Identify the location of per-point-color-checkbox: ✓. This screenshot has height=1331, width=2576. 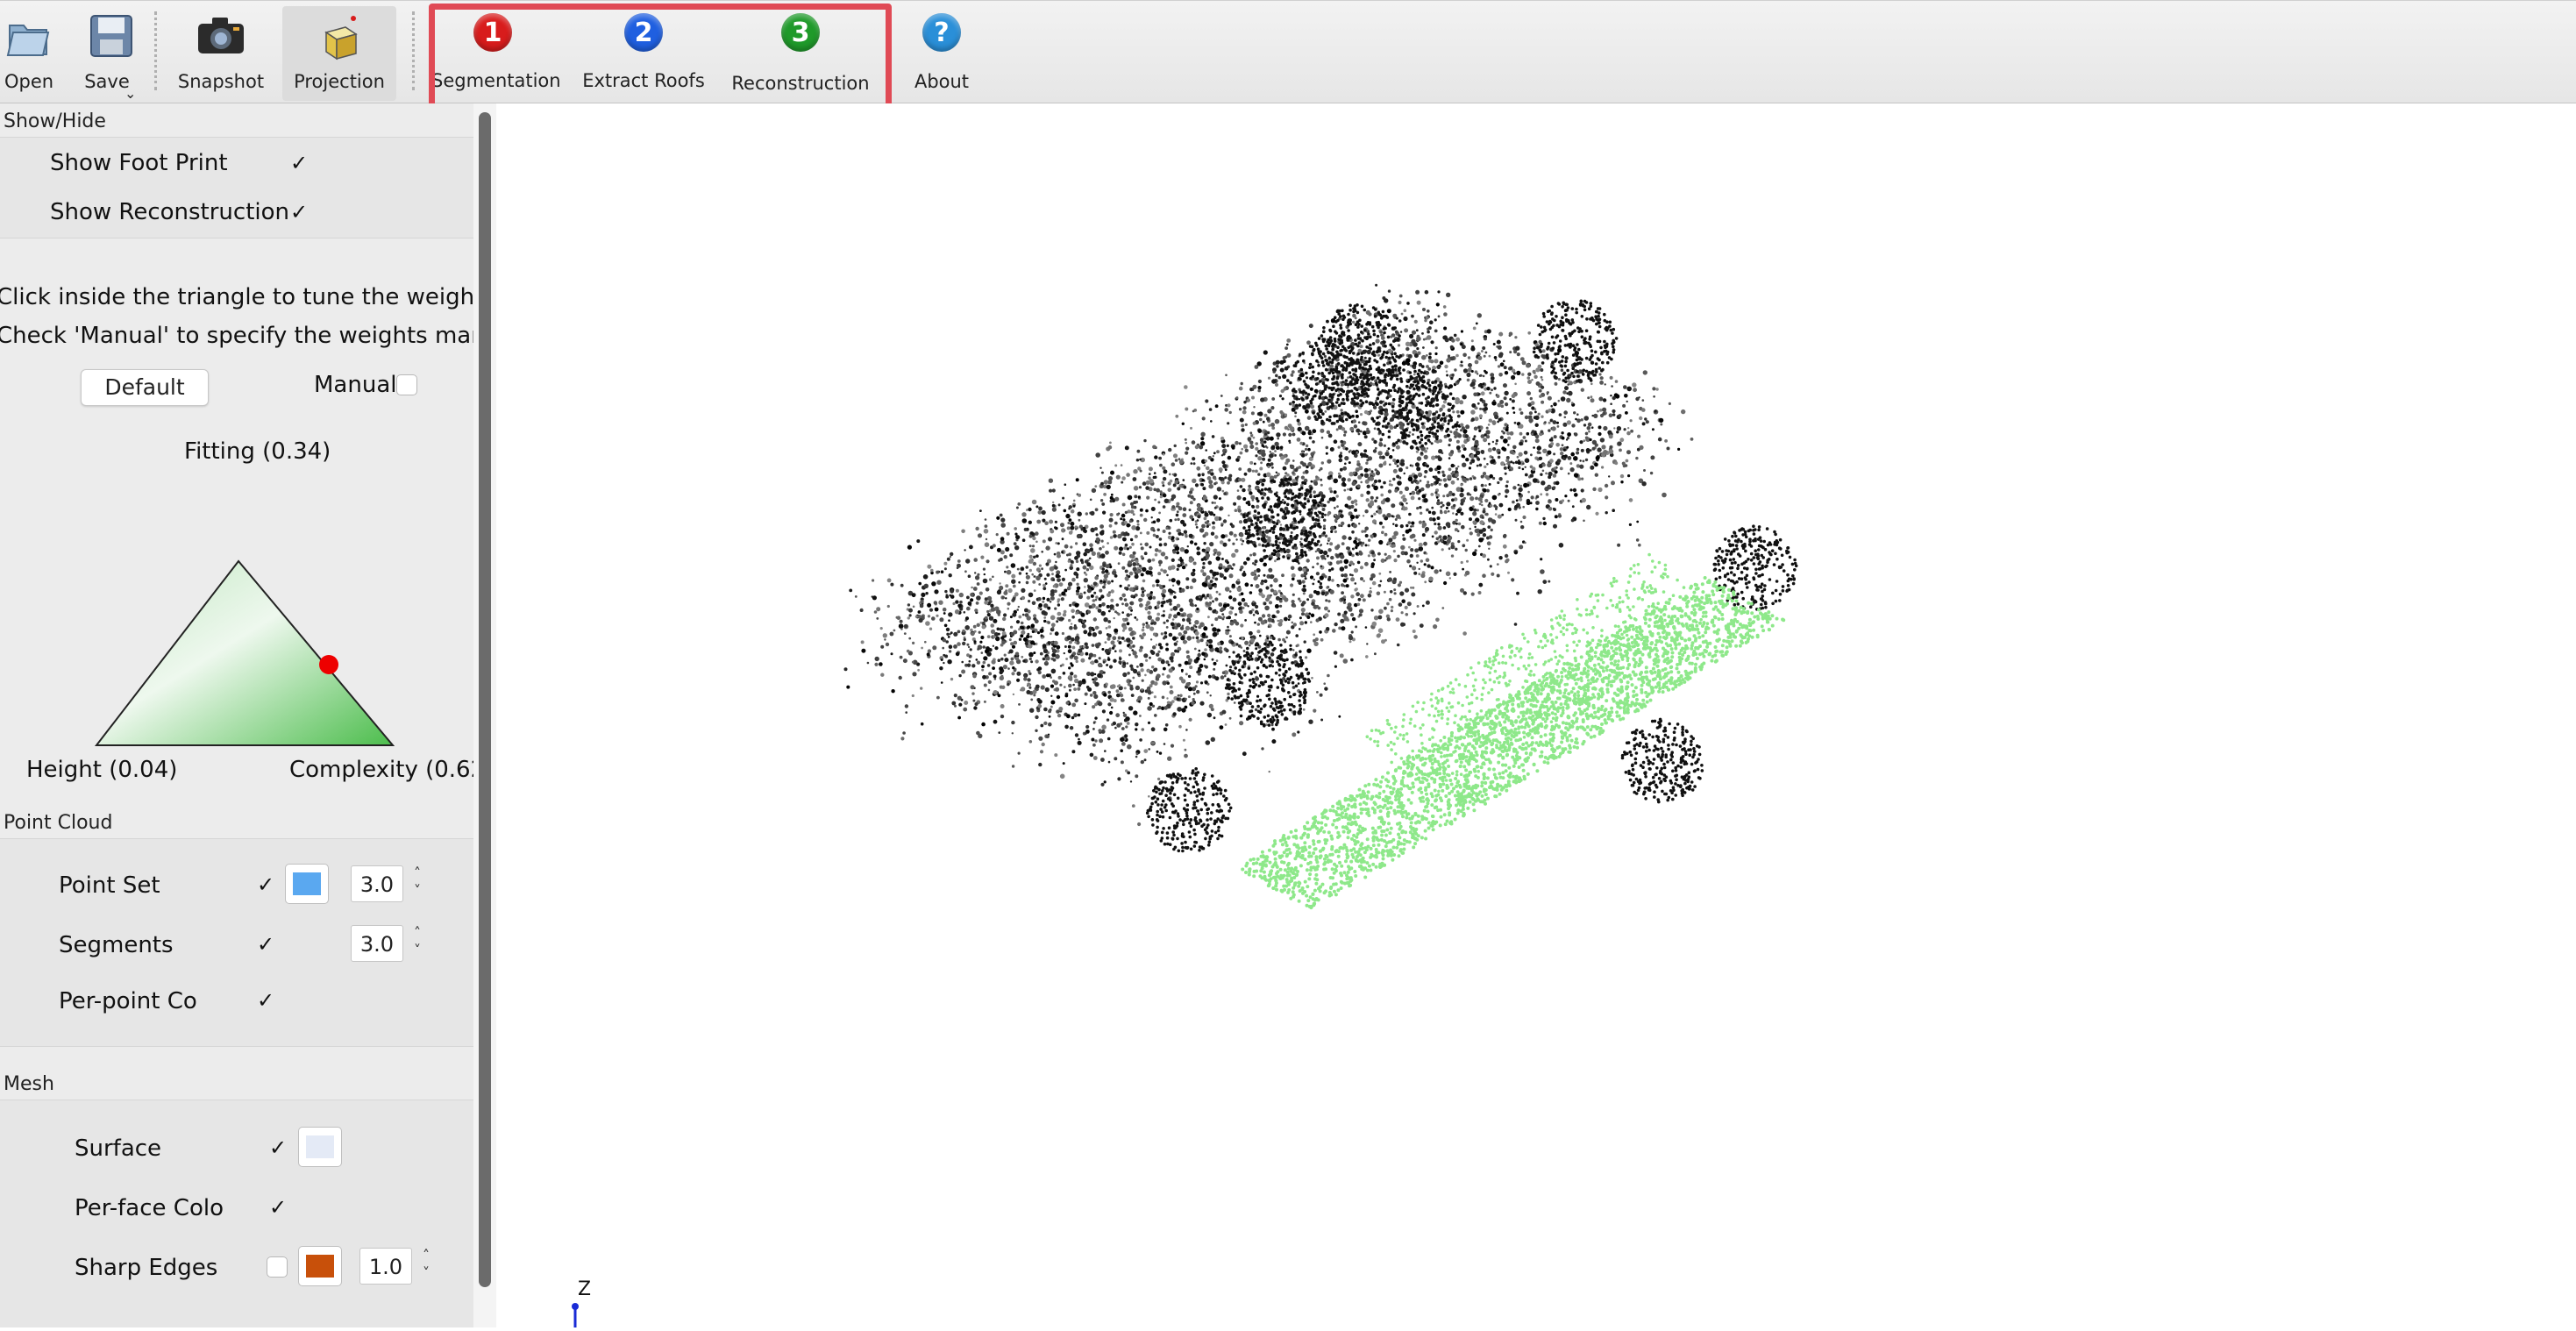
(265, 1000).